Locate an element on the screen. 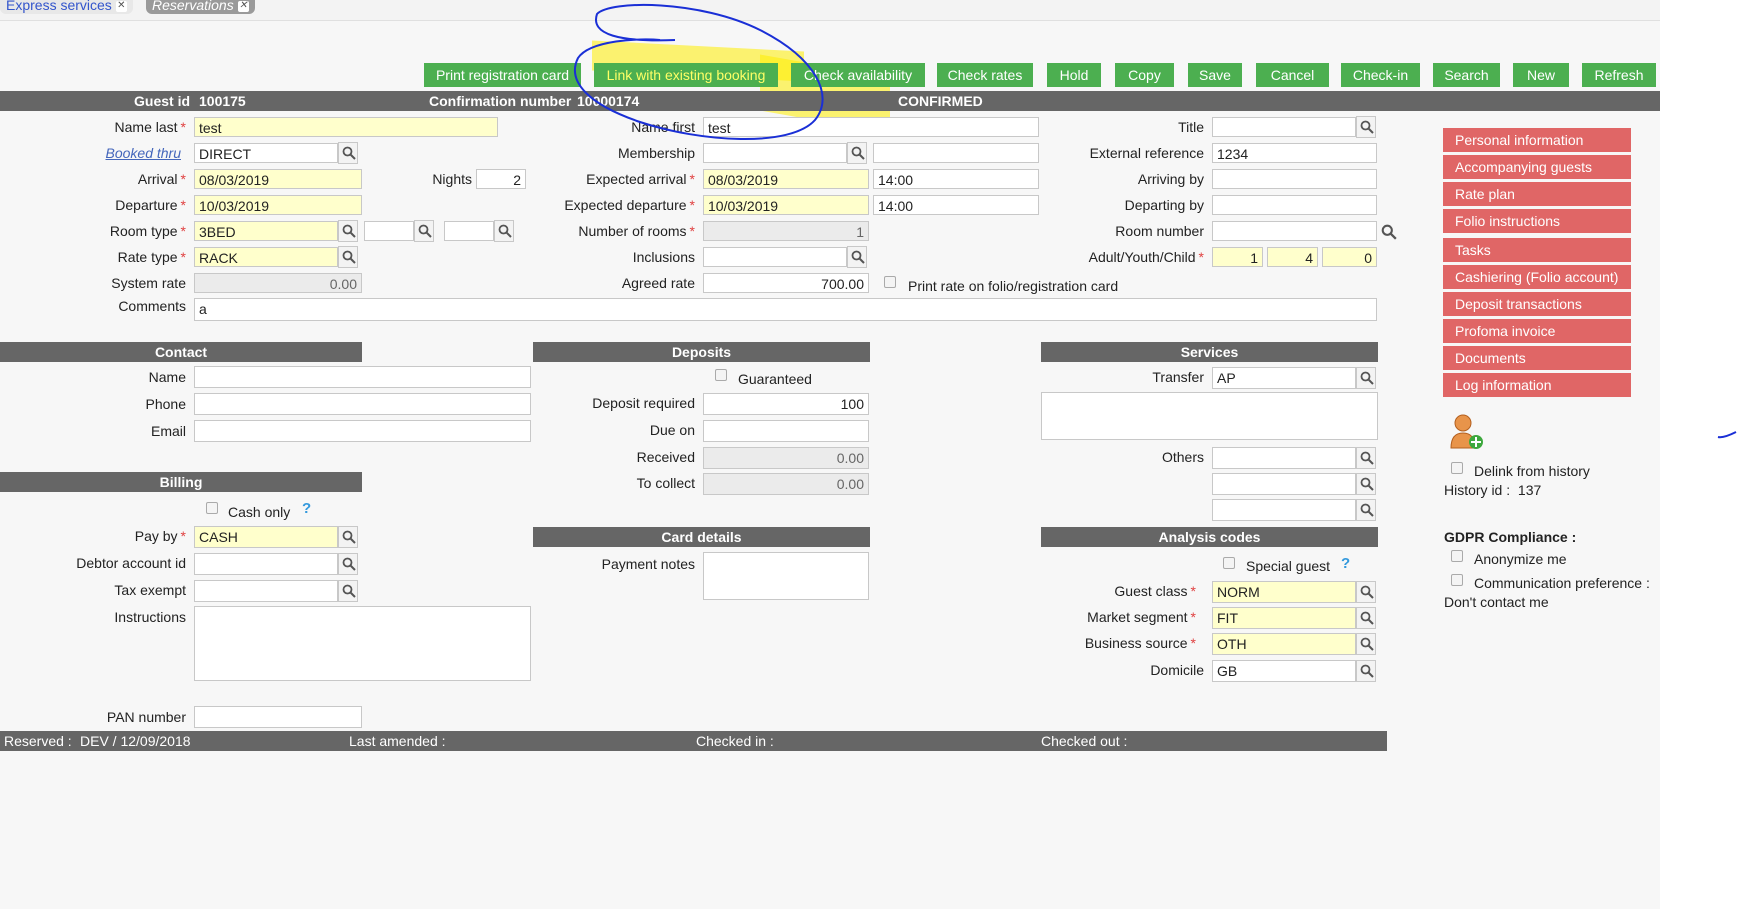  pen-stroke is located at coordinates (698, 71).